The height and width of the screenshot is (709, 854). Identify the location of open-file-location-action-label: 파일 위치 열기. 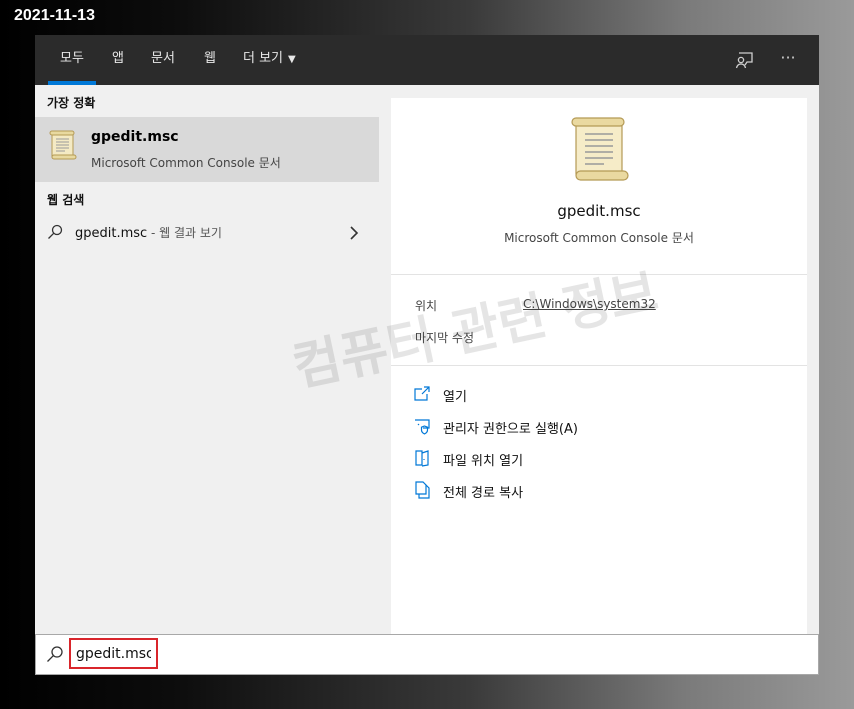
(483, 461).